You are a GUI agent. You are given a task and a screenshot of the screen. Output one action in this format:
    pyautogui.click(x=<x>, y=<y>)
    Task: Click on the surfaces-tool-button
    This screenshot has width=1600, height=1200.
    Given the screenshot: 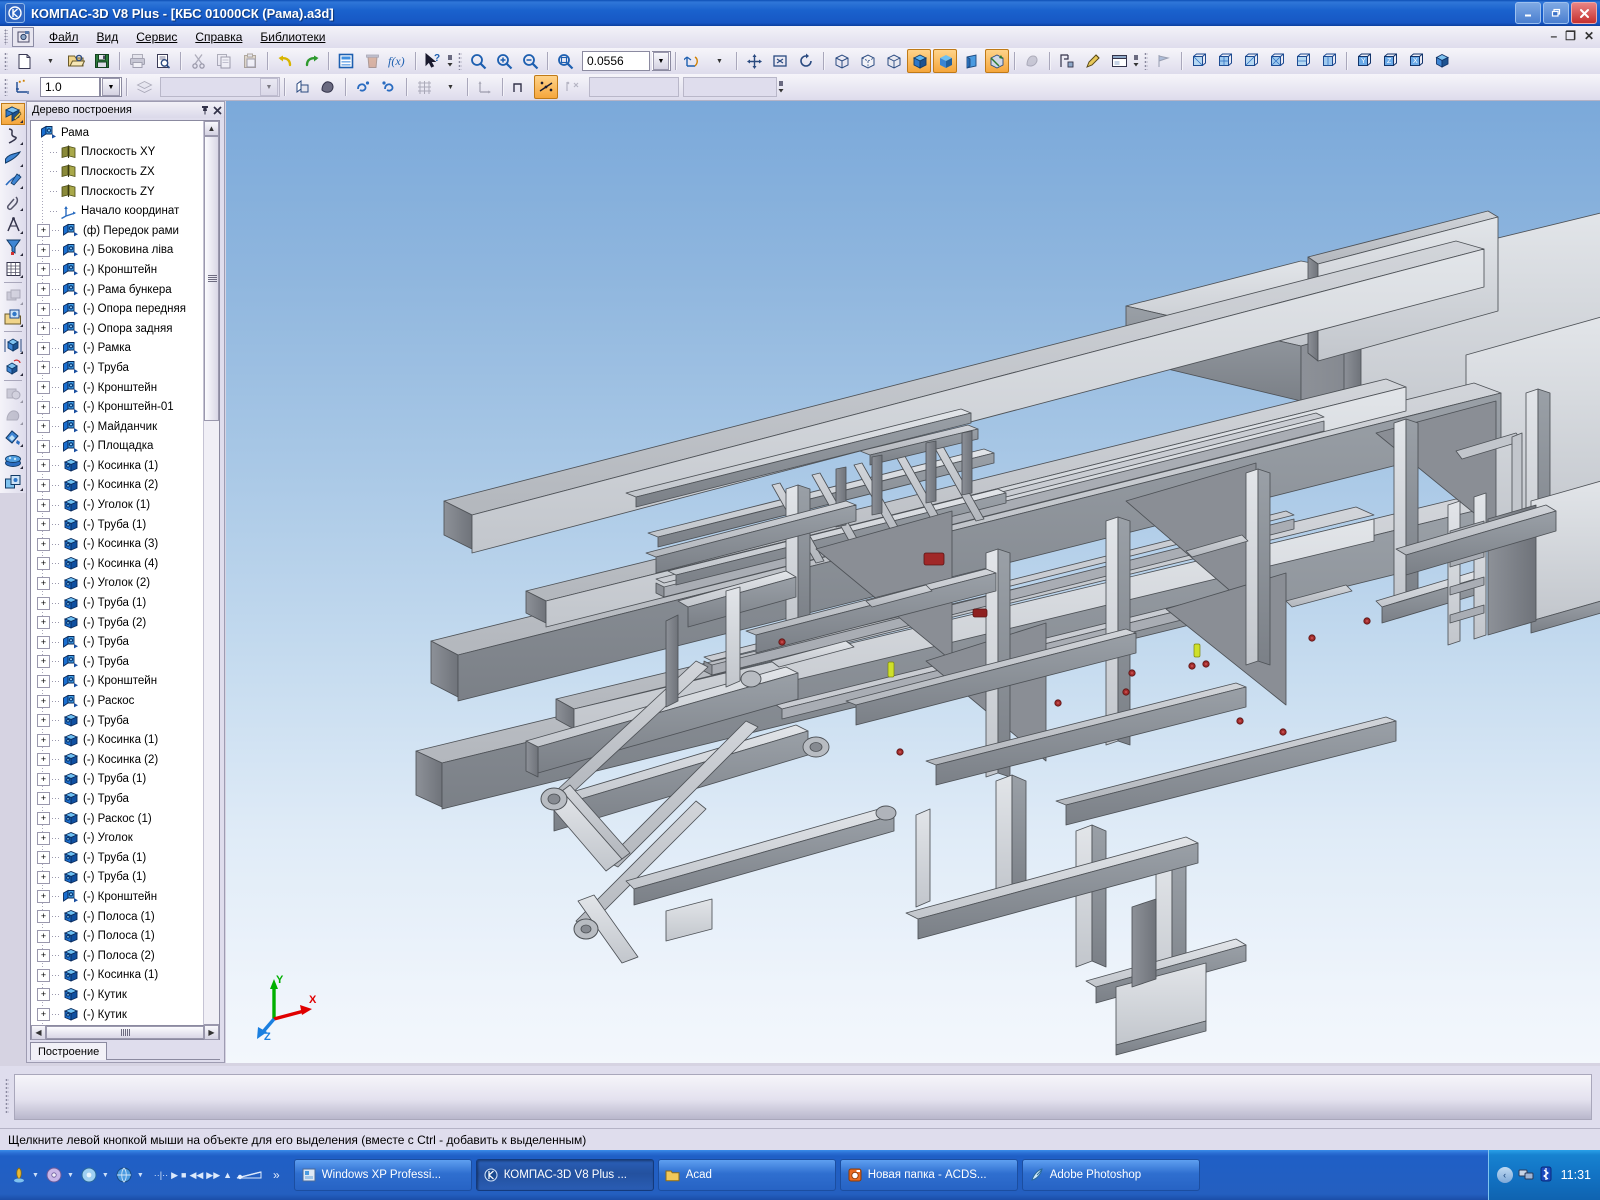 What is the action you would take?
    pyautogui.click(x=13, y=158)
    